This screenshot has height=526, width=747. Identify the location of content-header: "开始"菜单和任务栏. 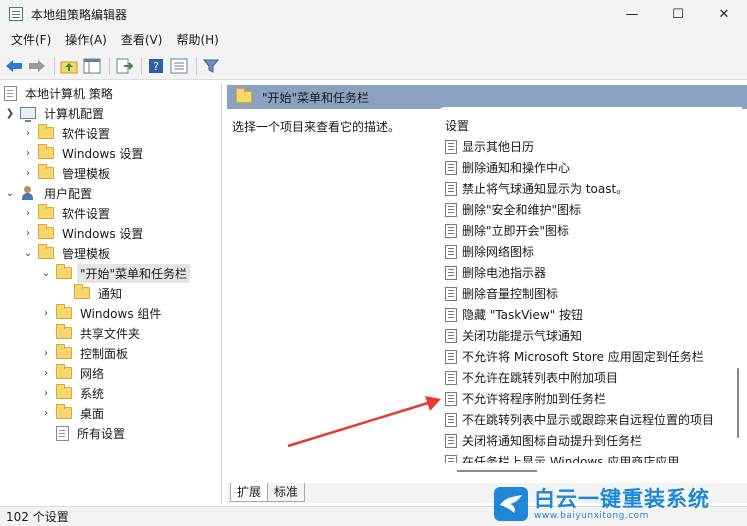
(487, 97).